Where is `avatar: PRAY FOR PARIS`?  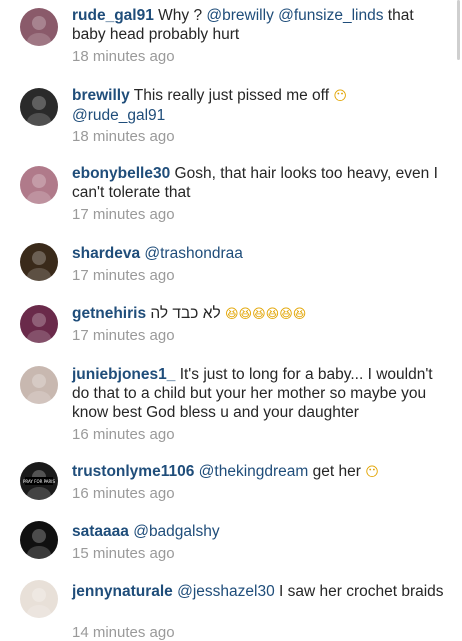
avatar: PRAY FOR PARIS is located at coordinates (39, 481).